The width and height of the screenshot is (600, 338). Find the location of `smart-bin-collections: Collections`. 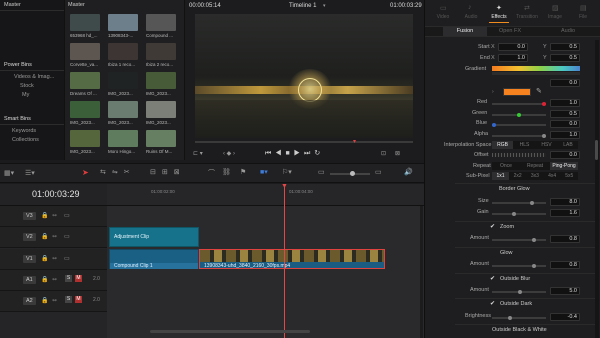

smart-bin-collections: Collections is located at coordinates (25, 140).